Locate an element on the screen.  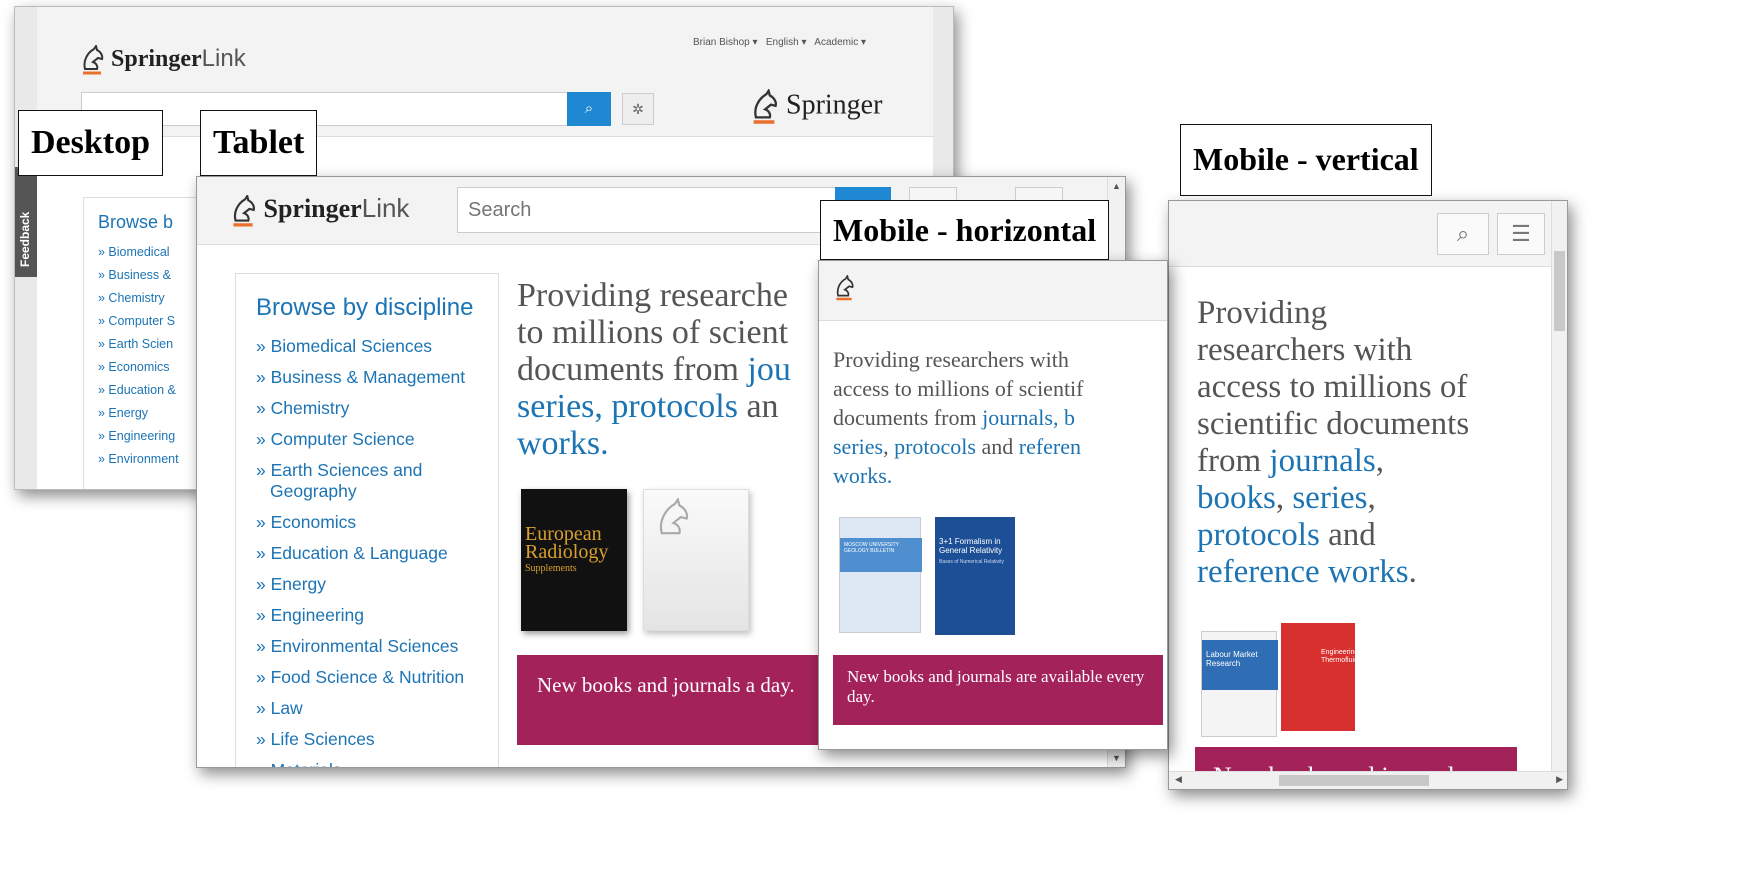
tagline-line: access to millions of scientif is located at coordinates (958, 388).